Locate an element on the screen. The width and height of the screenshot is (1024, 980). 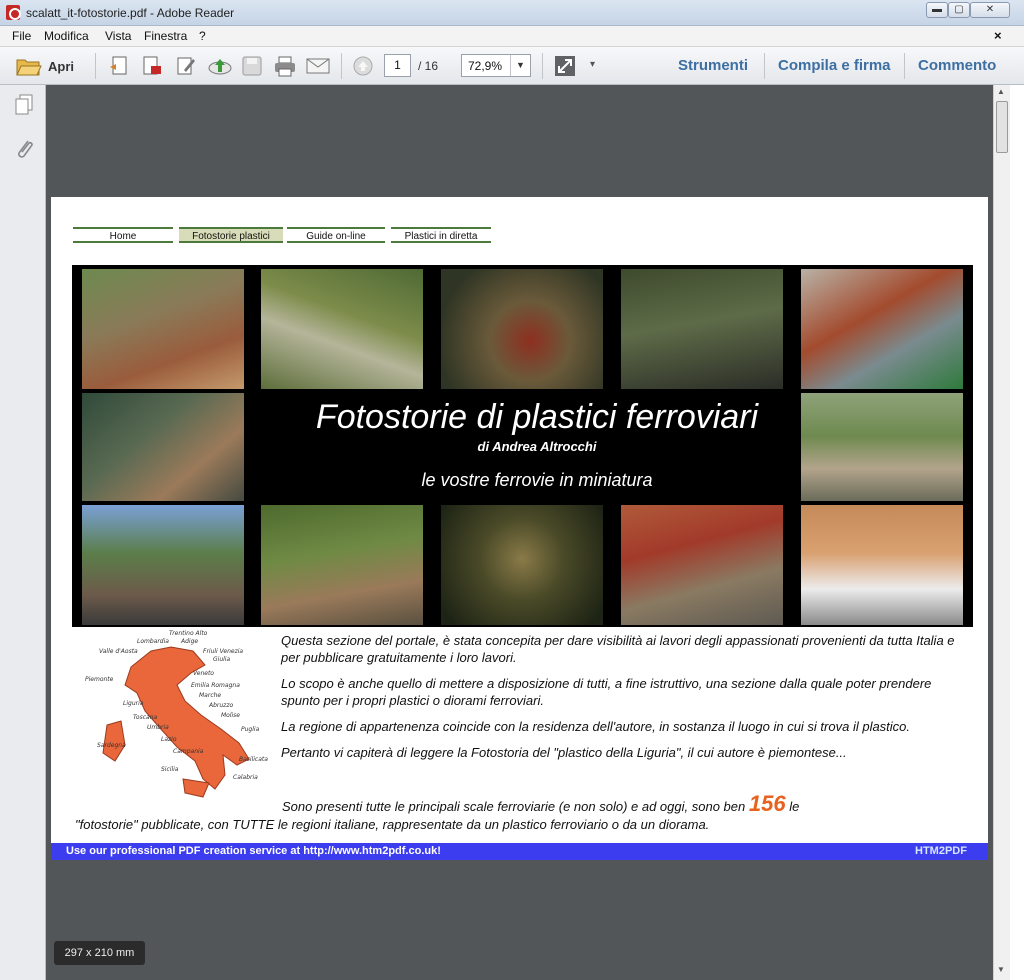
minimize-button: ▬ is located at coordinates (937, 10).